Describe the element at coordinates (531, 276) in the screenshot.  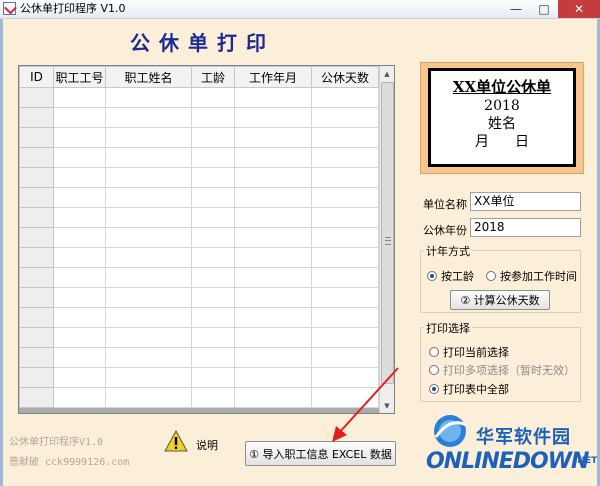
I see `radio-by-join-date: 按参加工作时间` at that location.